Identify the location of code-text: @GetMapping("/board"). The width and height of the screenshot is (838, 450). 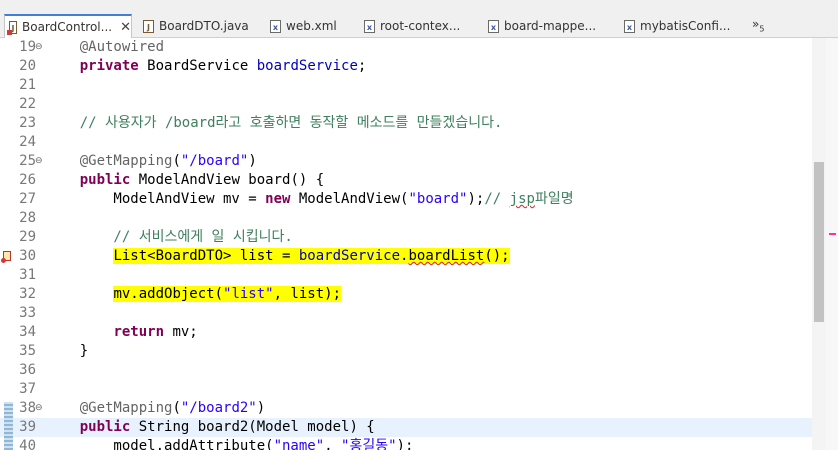
(168, 161).